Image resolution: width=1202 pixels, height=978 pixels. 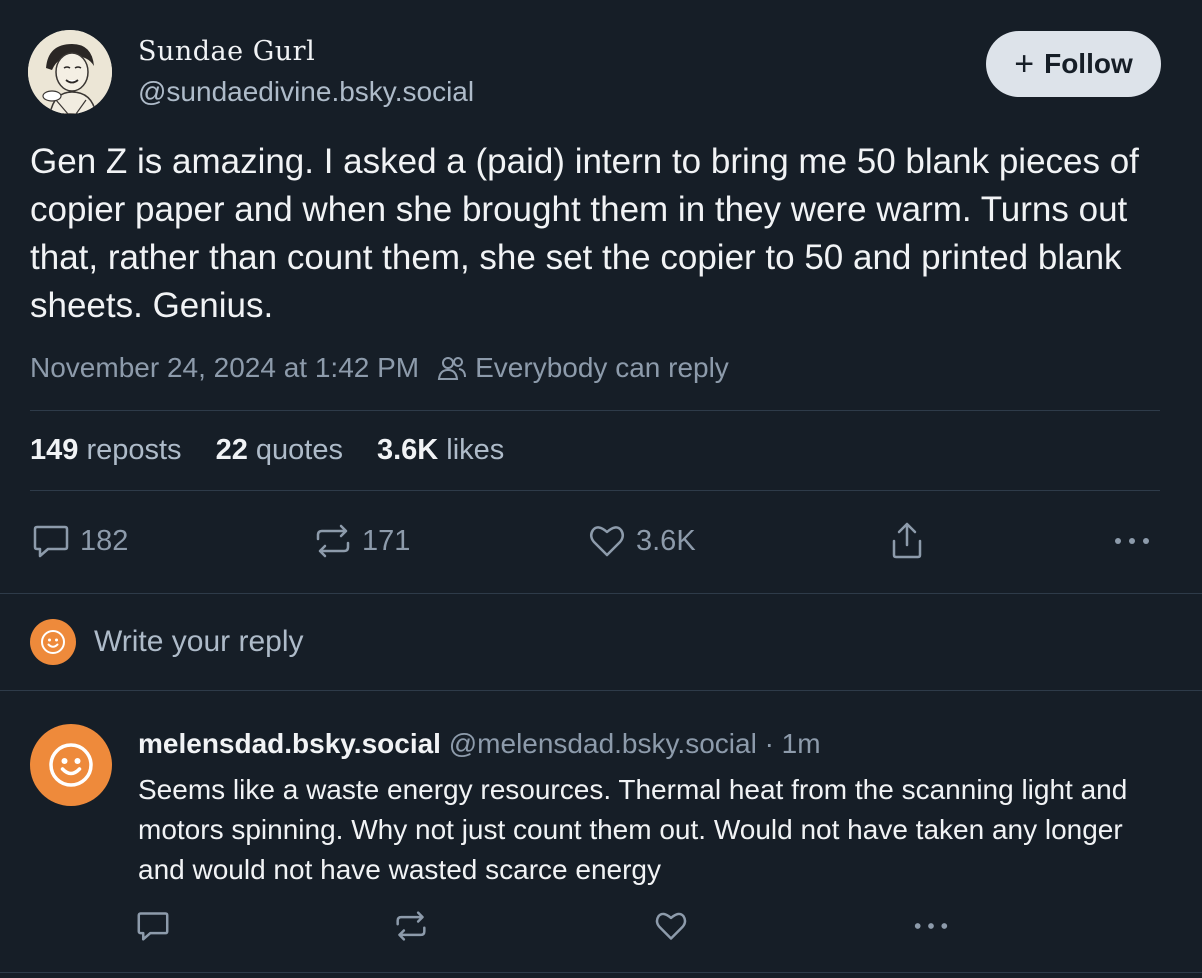 What do you see at coordinates (407, 450) in the screenshot?
I see `likes-count: 3.6K` at bounding box center [407, 450].